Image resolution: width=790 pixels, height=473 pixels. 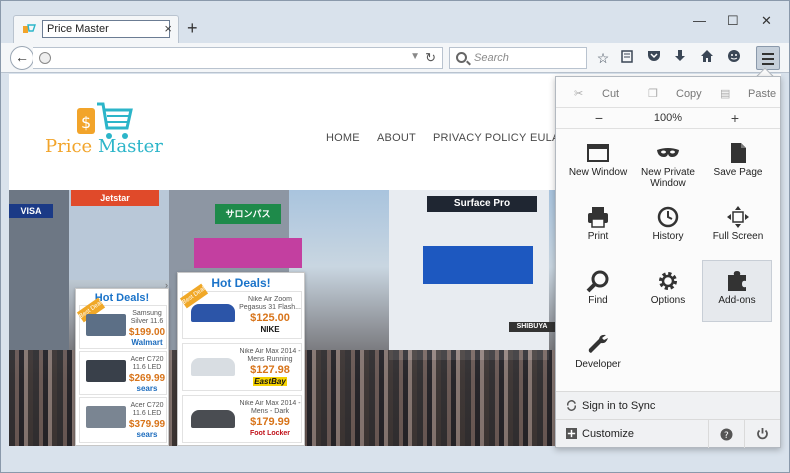 What do you see at coordinates (270, 329) in the screenshot?
I see `store-logo-nike: NIKE` at bounding box center [270, 329].